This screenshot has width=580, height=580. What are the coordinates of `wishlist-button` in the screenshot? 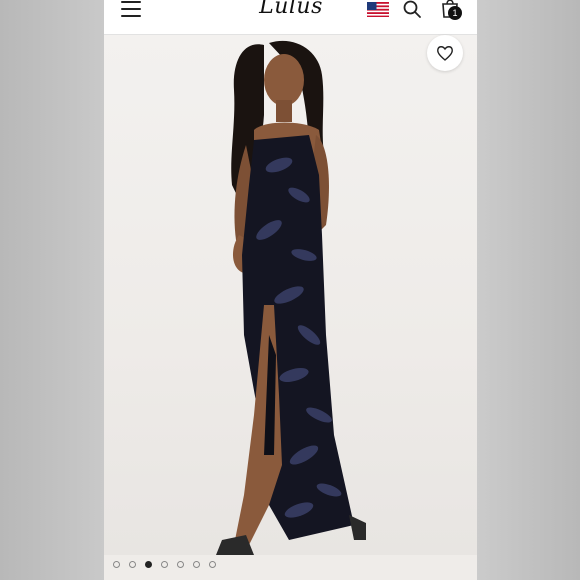 It's located at (445, 53).